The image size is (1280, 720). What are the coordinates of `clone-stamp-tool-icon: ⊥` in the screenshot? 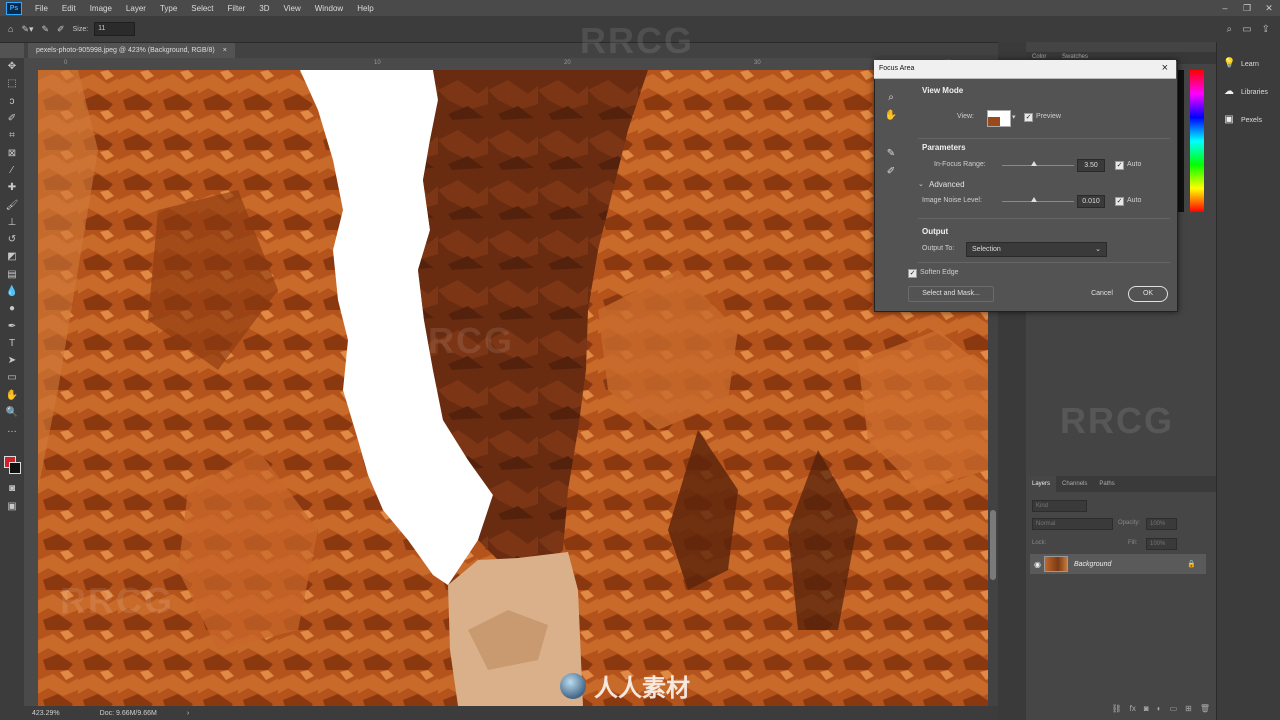 It's located at (12, 222).